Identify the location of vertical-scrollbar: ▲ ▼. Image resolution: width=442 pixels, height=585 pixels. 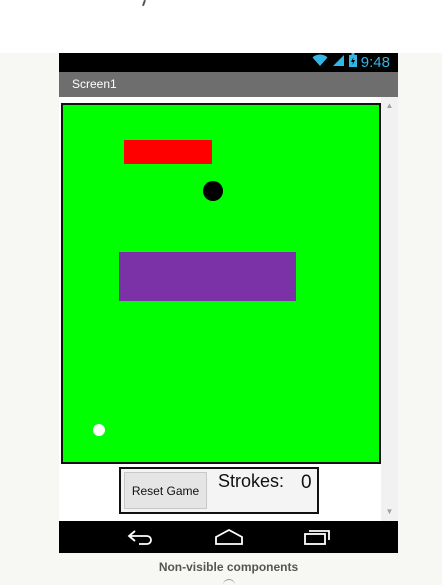
(389, 309).